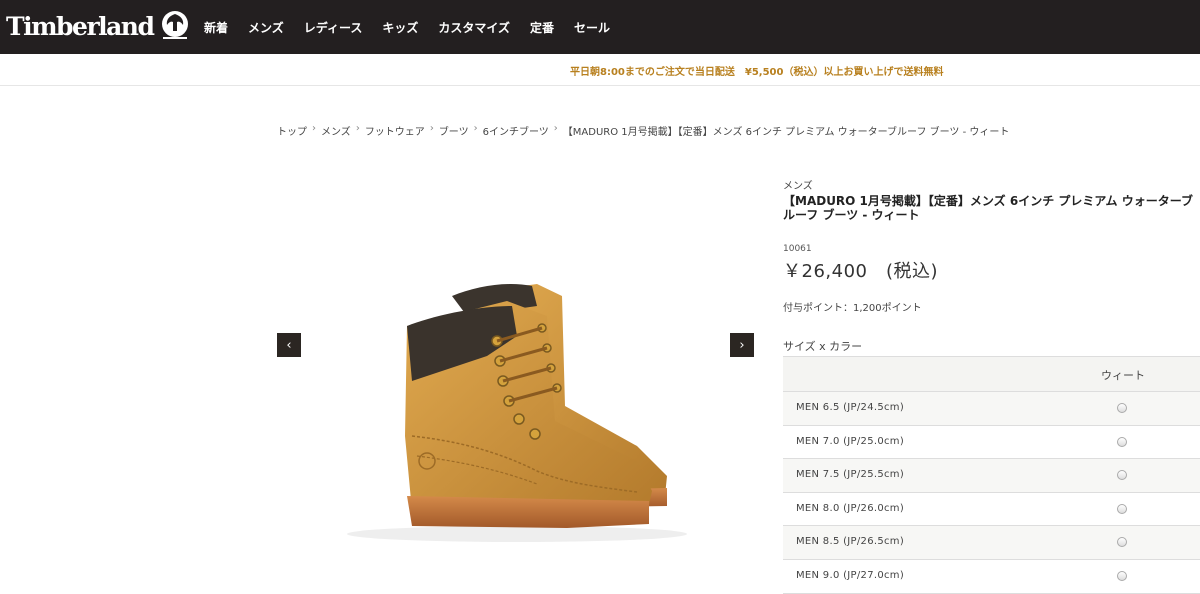 This screenshot has width=1200, height=594. Describe the element at coordinates (336, 130) in the screenshot. I see `breadcrumb-mens: メンズ` at that location.